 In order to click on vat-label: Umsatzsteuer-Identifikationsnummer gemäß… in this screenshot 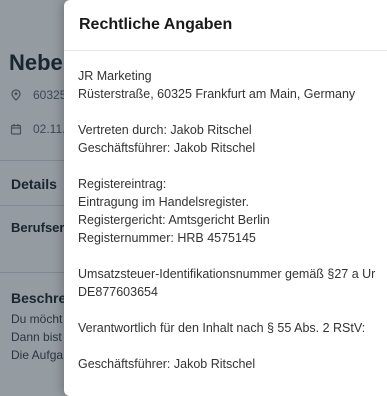, I will do `click(227, 274)`.